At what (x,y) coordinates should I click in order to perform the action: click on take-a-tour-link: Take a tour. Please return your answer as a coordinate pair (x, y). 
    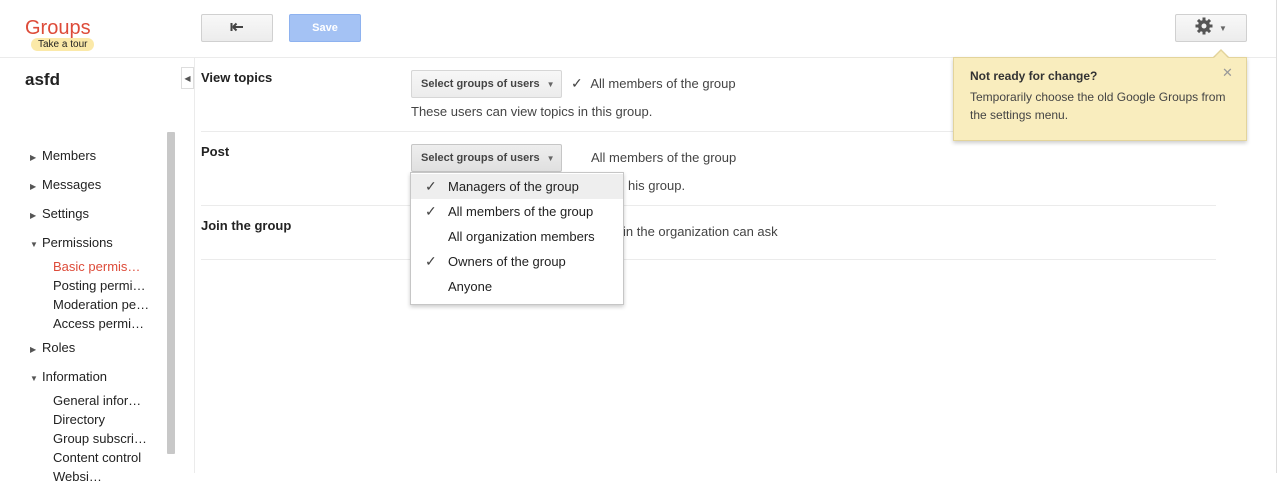
    Looking at the image, I should click on (63, 44).